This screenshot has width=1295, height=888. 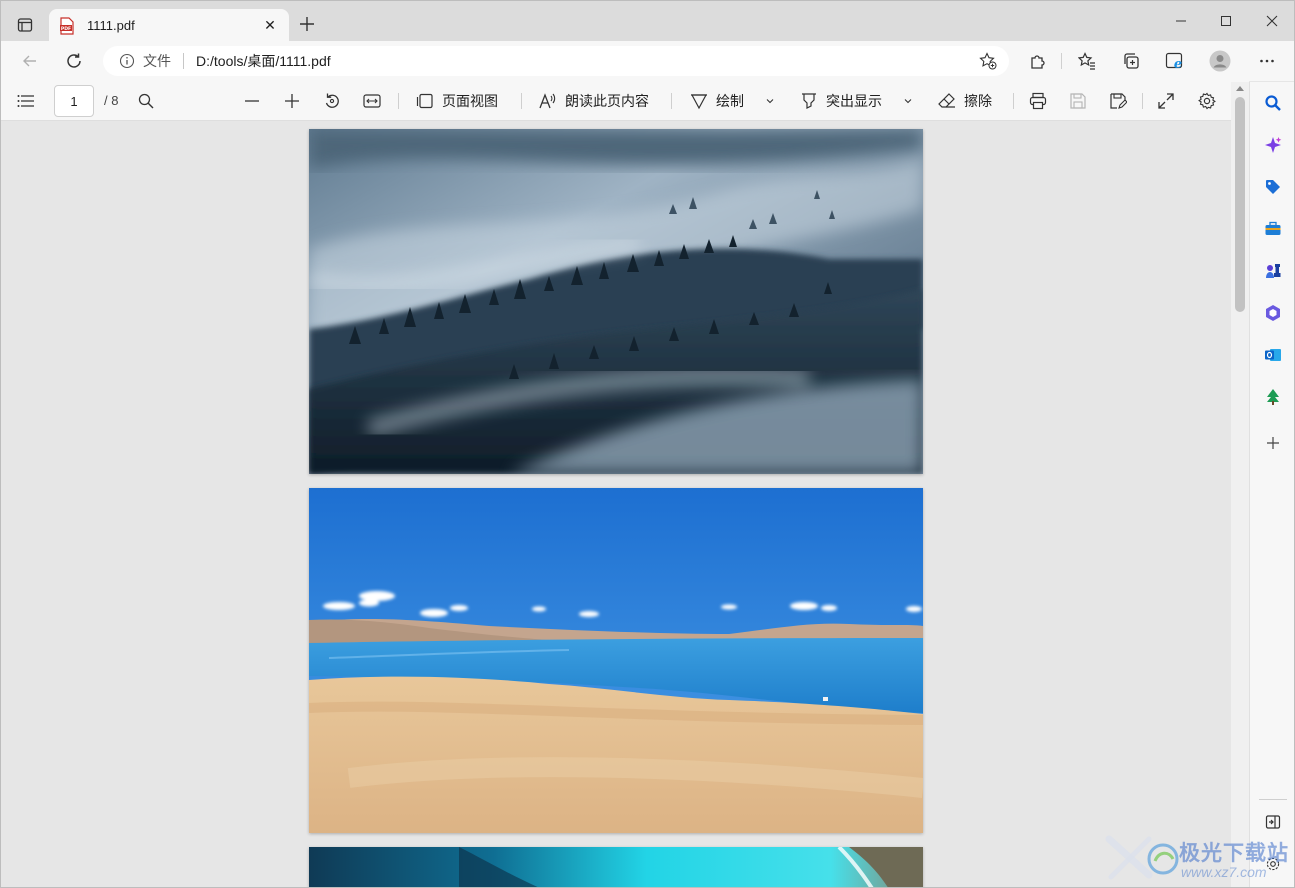 I want to click on sidebar-games-button, so click(x=1273, y=271).